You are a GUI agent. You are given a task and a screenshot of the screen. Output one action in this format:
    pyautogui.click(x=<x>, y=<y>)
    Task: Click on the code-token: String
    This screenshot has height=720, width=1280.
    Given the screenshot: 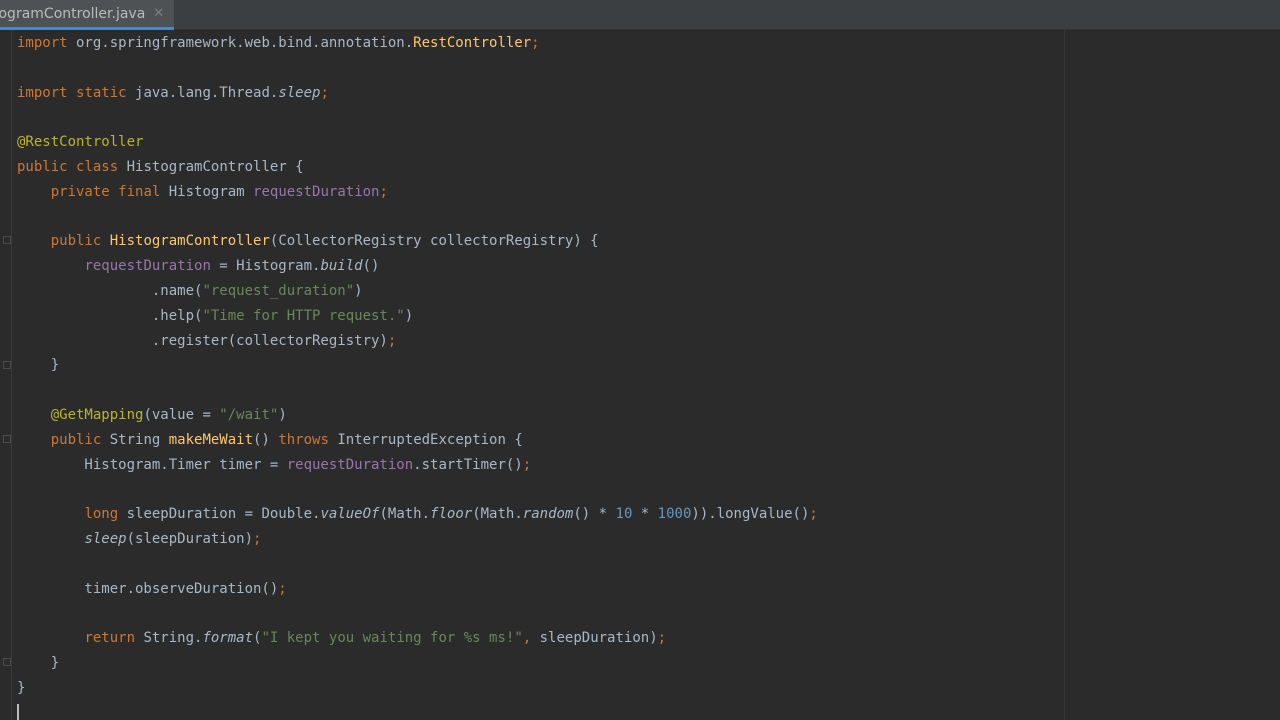 What is the action you would take?
    pyautogui.click(x=135, y=439)
    